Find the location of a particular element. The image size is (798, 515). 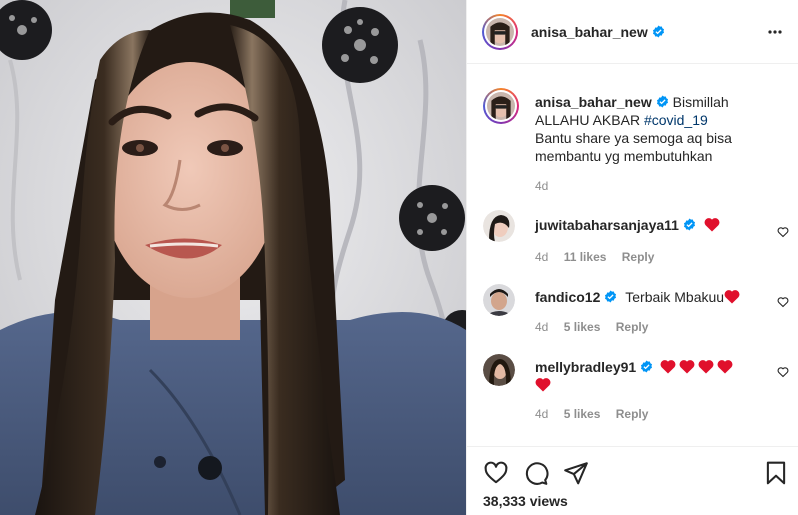

bookmark-icon is located at coordinates (776, 473).